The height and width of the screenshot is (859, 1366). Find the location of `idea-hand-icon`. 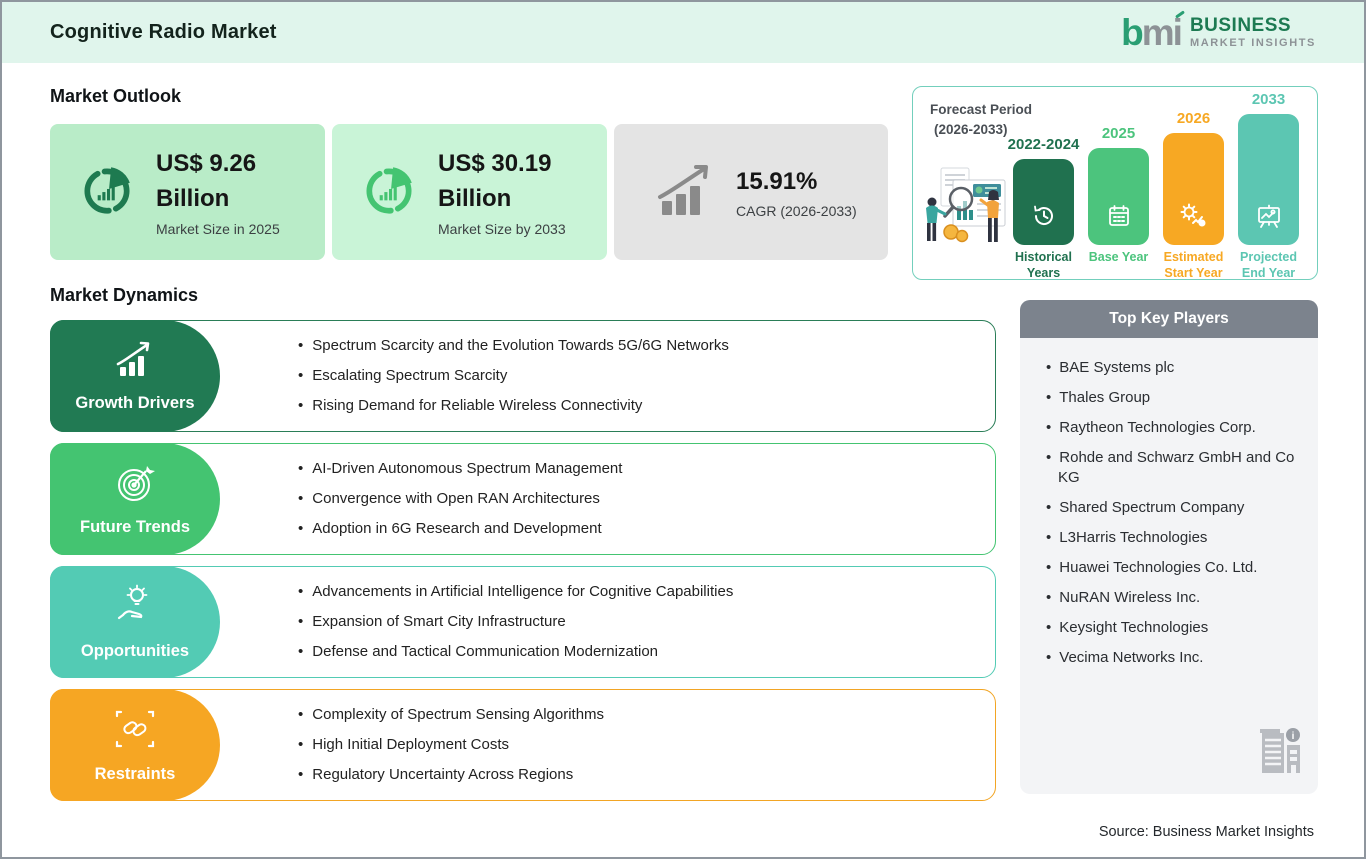

idea-hand-icon is located at coordinates (135, 608).